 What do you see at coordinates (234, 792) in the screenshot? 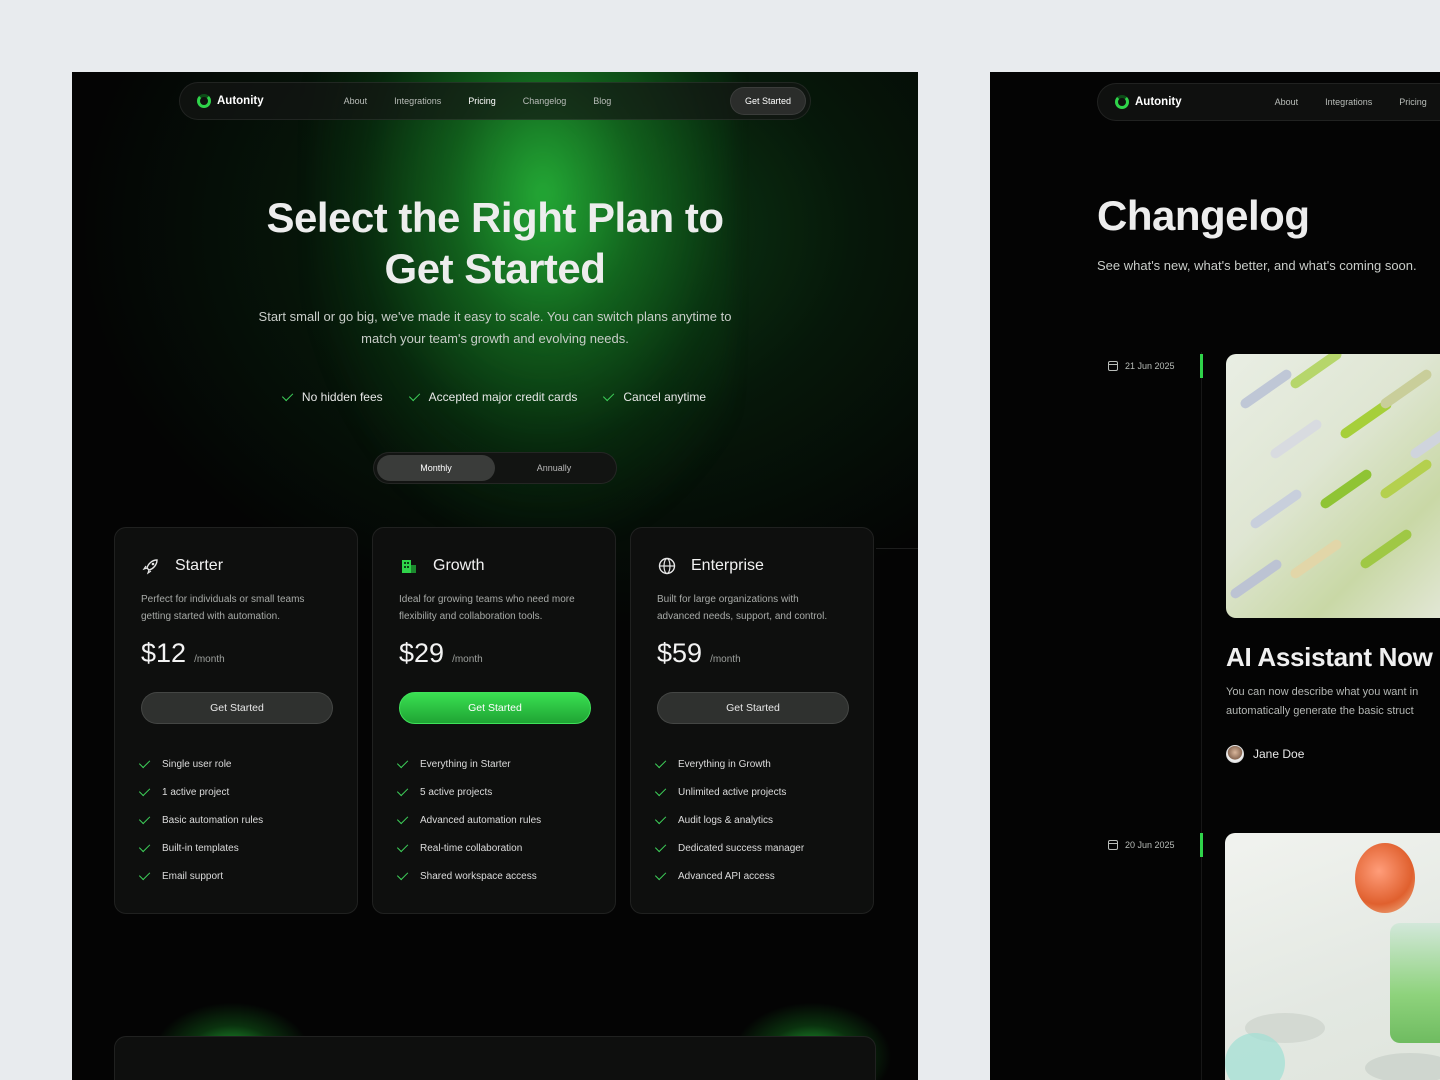
I see `list-item: 1 active project` at bounding box center [234, 792].